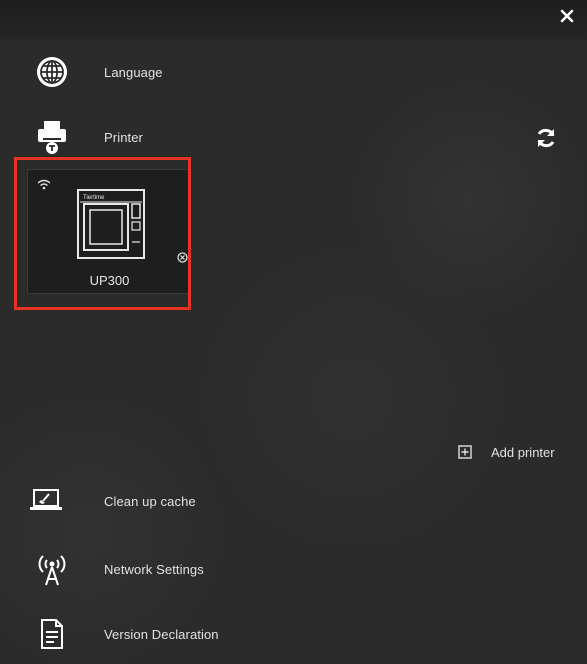  What do you see at coordinates (52, 569) in the screenshot?
I see `antenna-icon` at bounding box center [52, 569].